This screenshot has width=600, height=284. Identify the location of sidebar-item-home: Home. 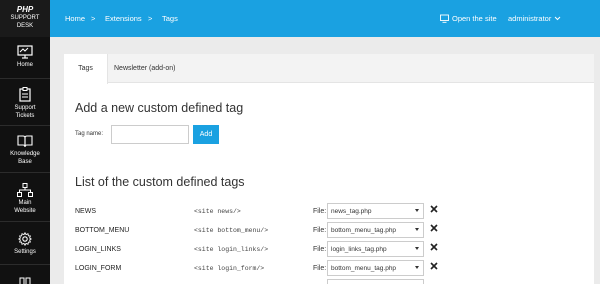
(25, 58).